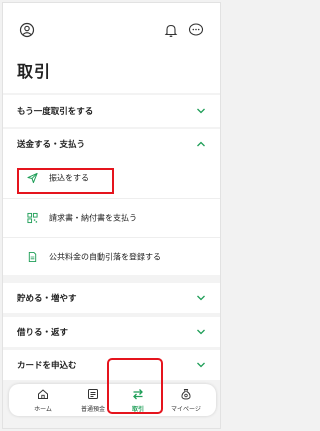 The image size is (320, 431). What do you see at coordinates (186, 394) in the screenshot?
I see `money-bag-icon` at bounding box center [186, 394].